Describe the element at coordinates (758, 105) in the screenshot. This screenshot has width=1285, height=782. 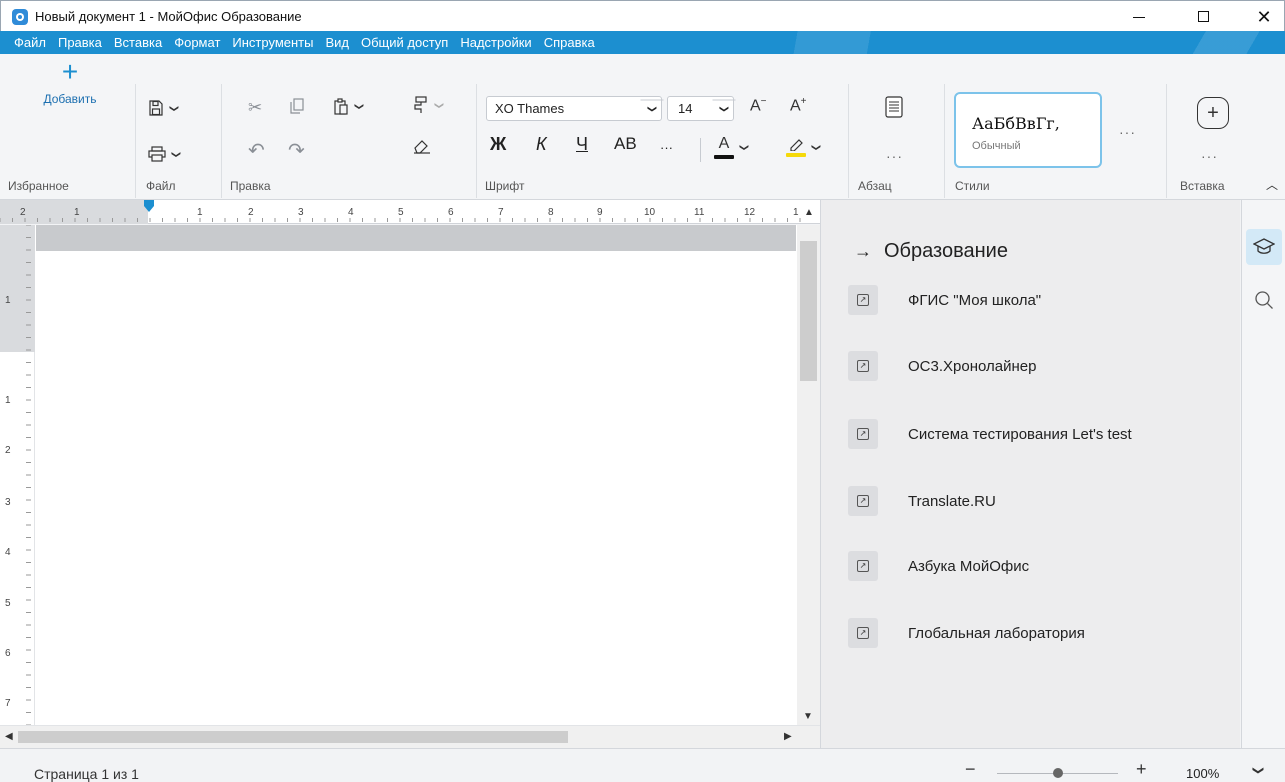
I see `decrease-font-button: A−` at that location.